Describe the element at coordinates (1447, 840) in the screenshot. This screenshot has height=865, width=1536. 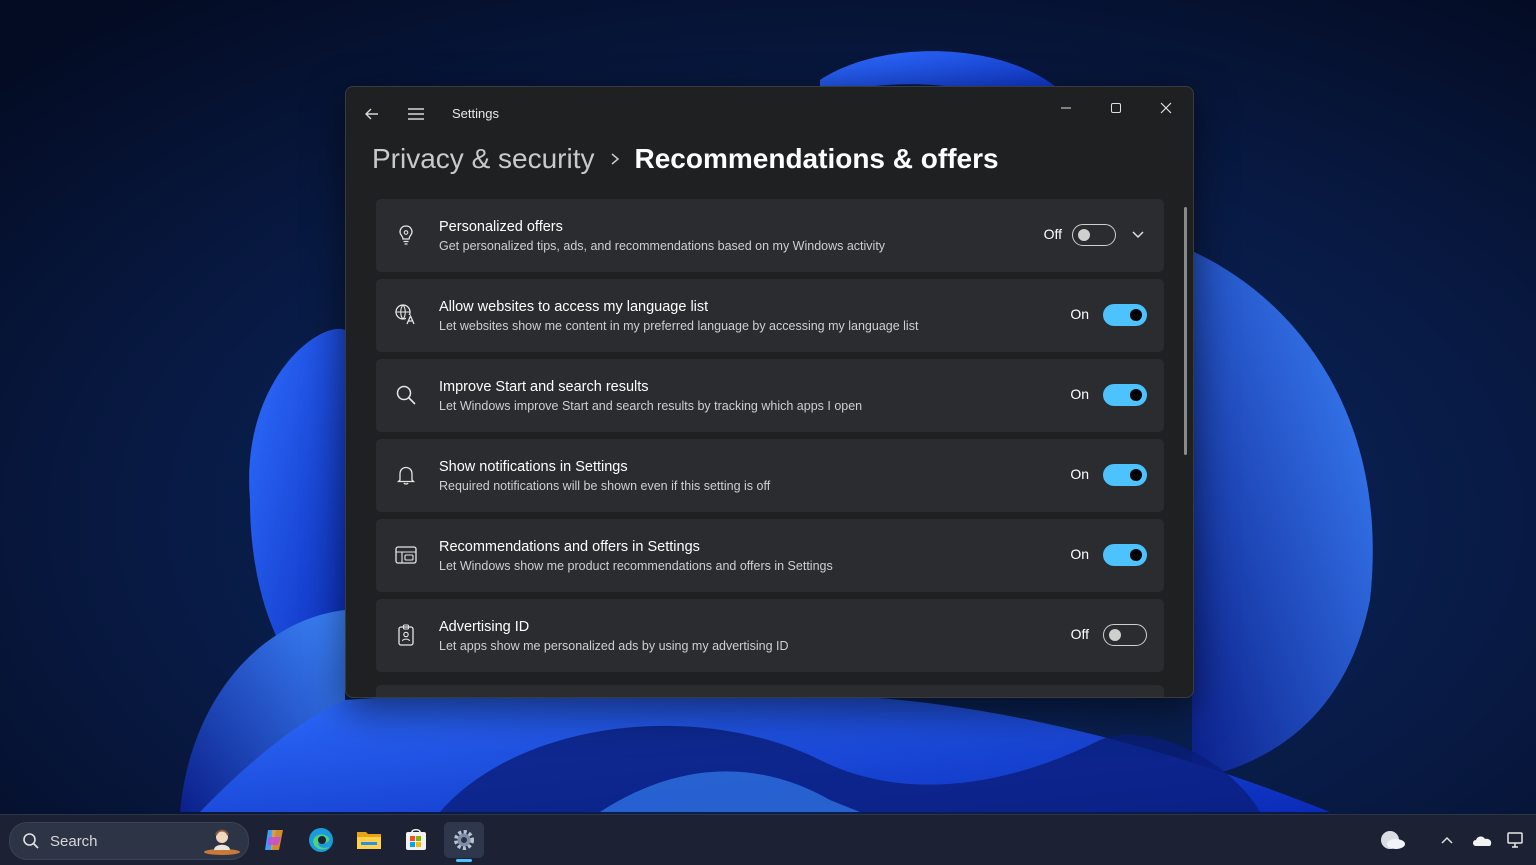
I see `show-hidden-icons-icon` at that location.